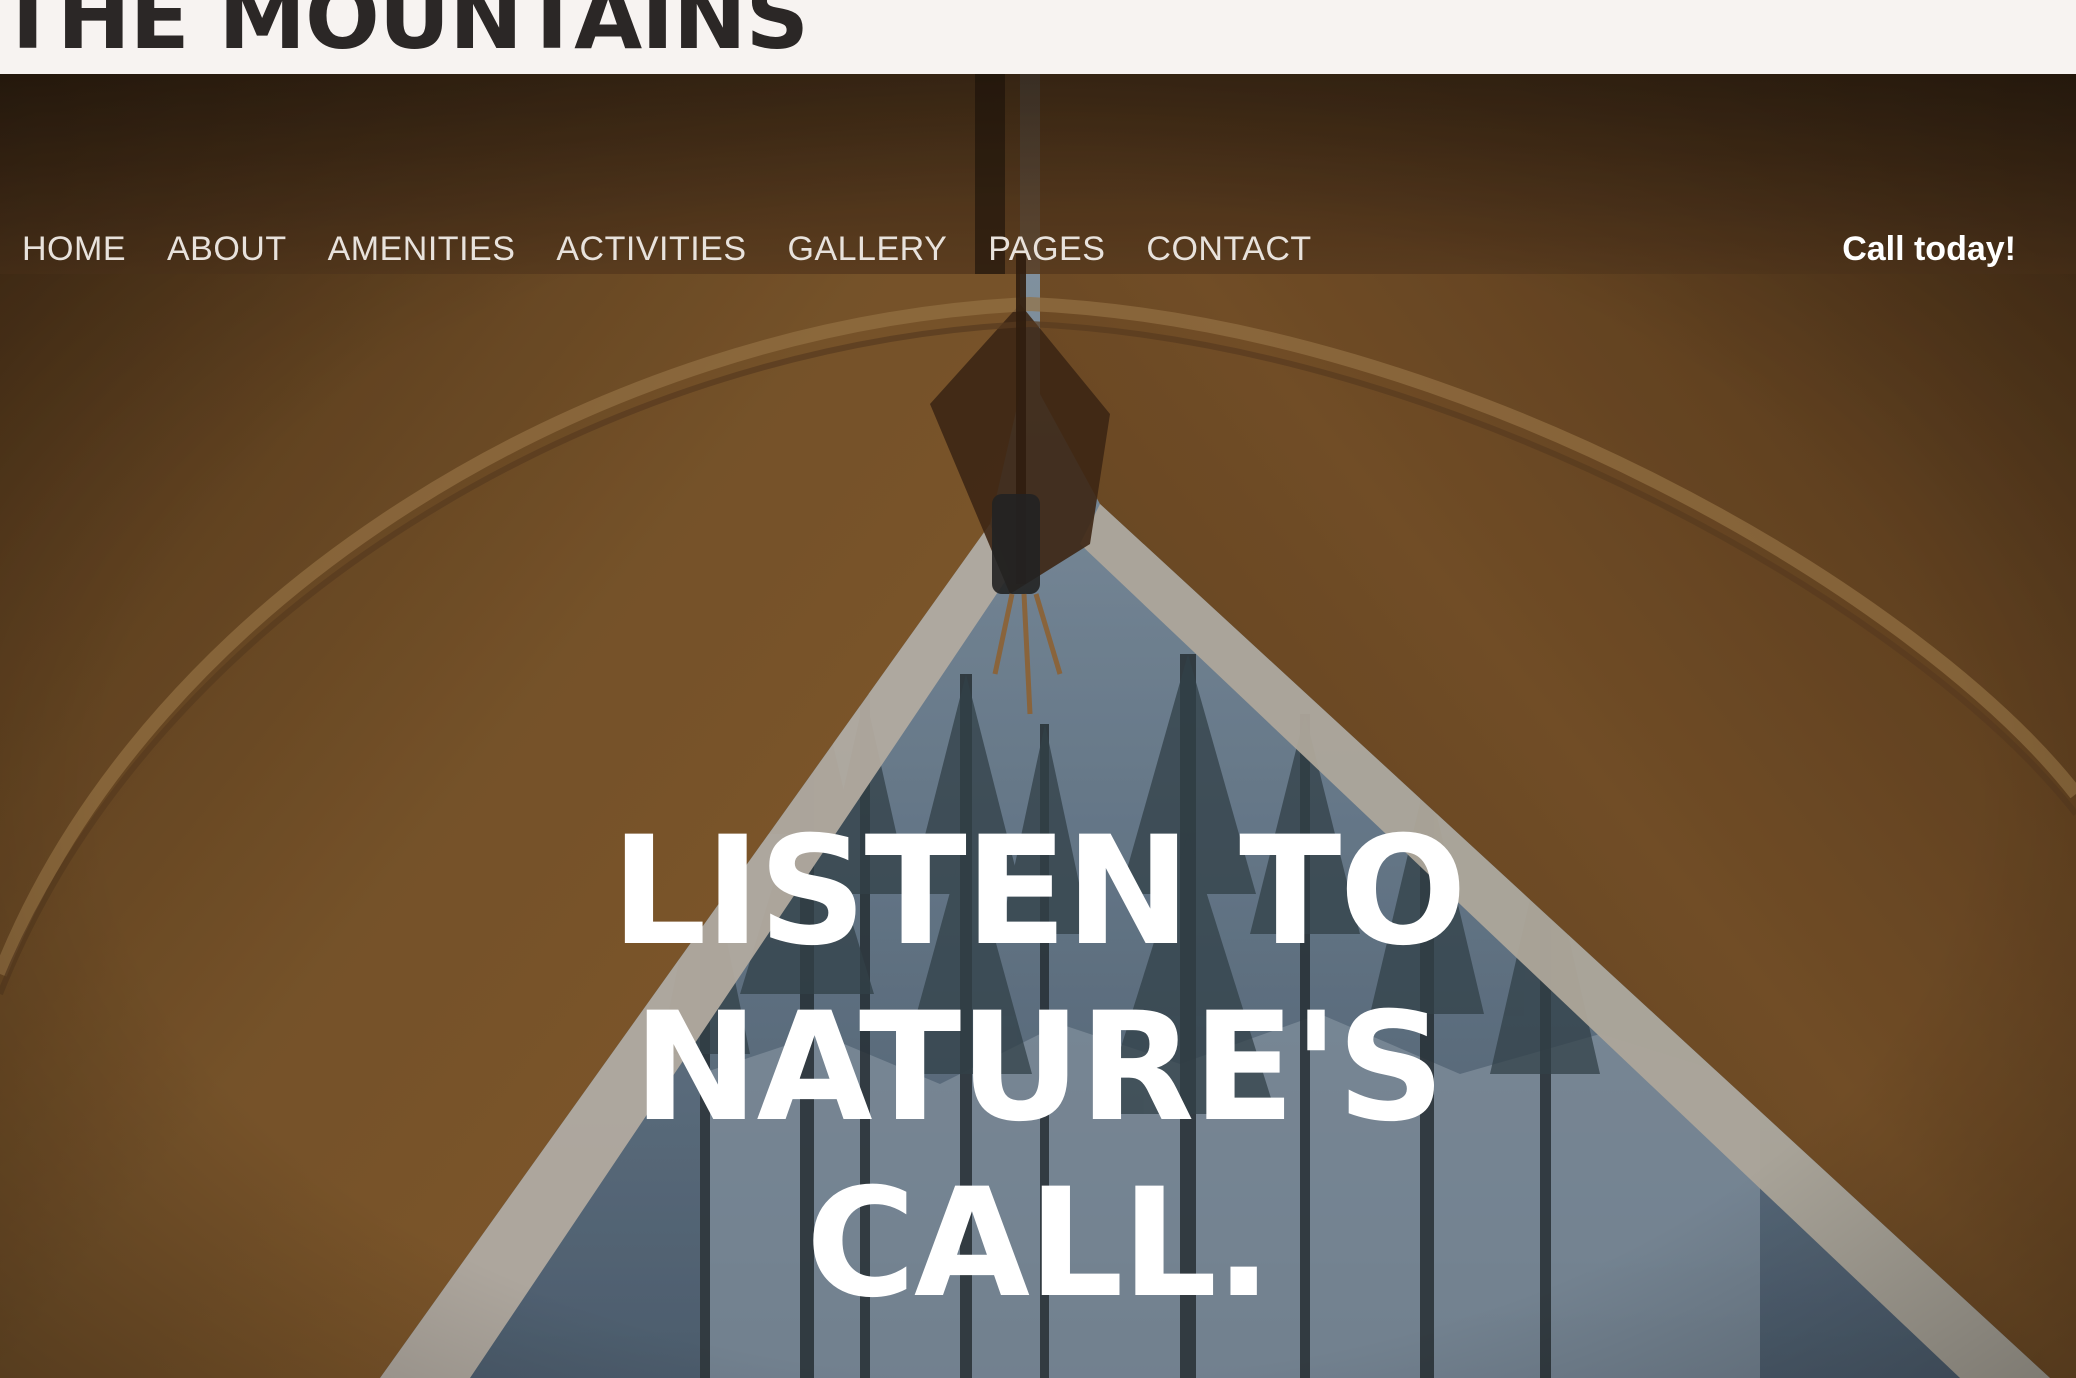 The image size is (2076, 1378). What do you see at coordinates (1228, 249) in the screenshot?
I see `nav-item-contact: CONTACT` at bounding box center [1228, 249].